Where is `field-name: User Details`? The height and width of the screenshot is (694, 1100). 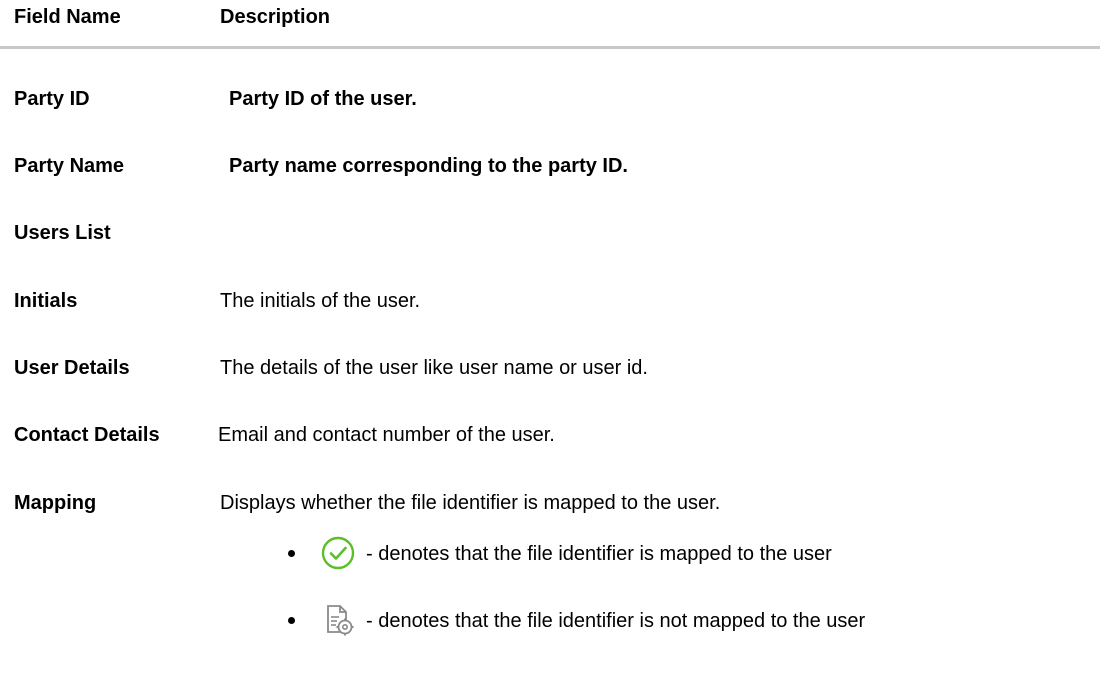 field-name: User Details is located at coordinates (72, 368).